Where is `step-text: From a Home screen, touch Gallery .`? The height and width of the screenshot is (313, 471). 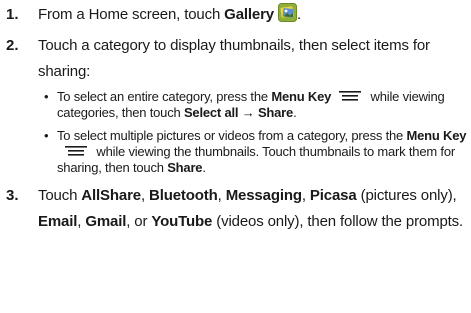 step-text: From a Home screen, touch Gallery . is located at coordinates (254, 15).